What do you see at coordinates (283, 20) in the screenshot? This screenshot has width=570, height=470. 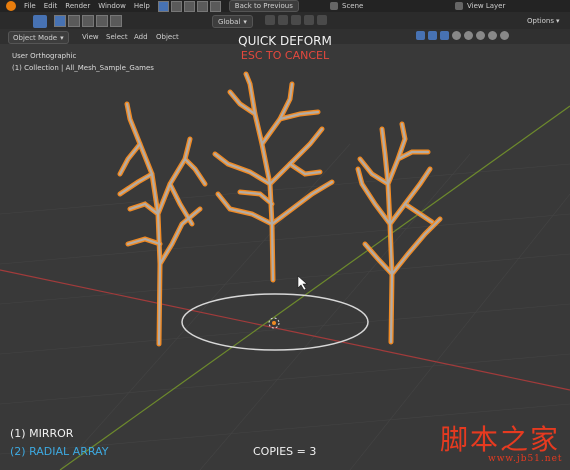 I see `snap-icon` at bounding box center [283, 20].